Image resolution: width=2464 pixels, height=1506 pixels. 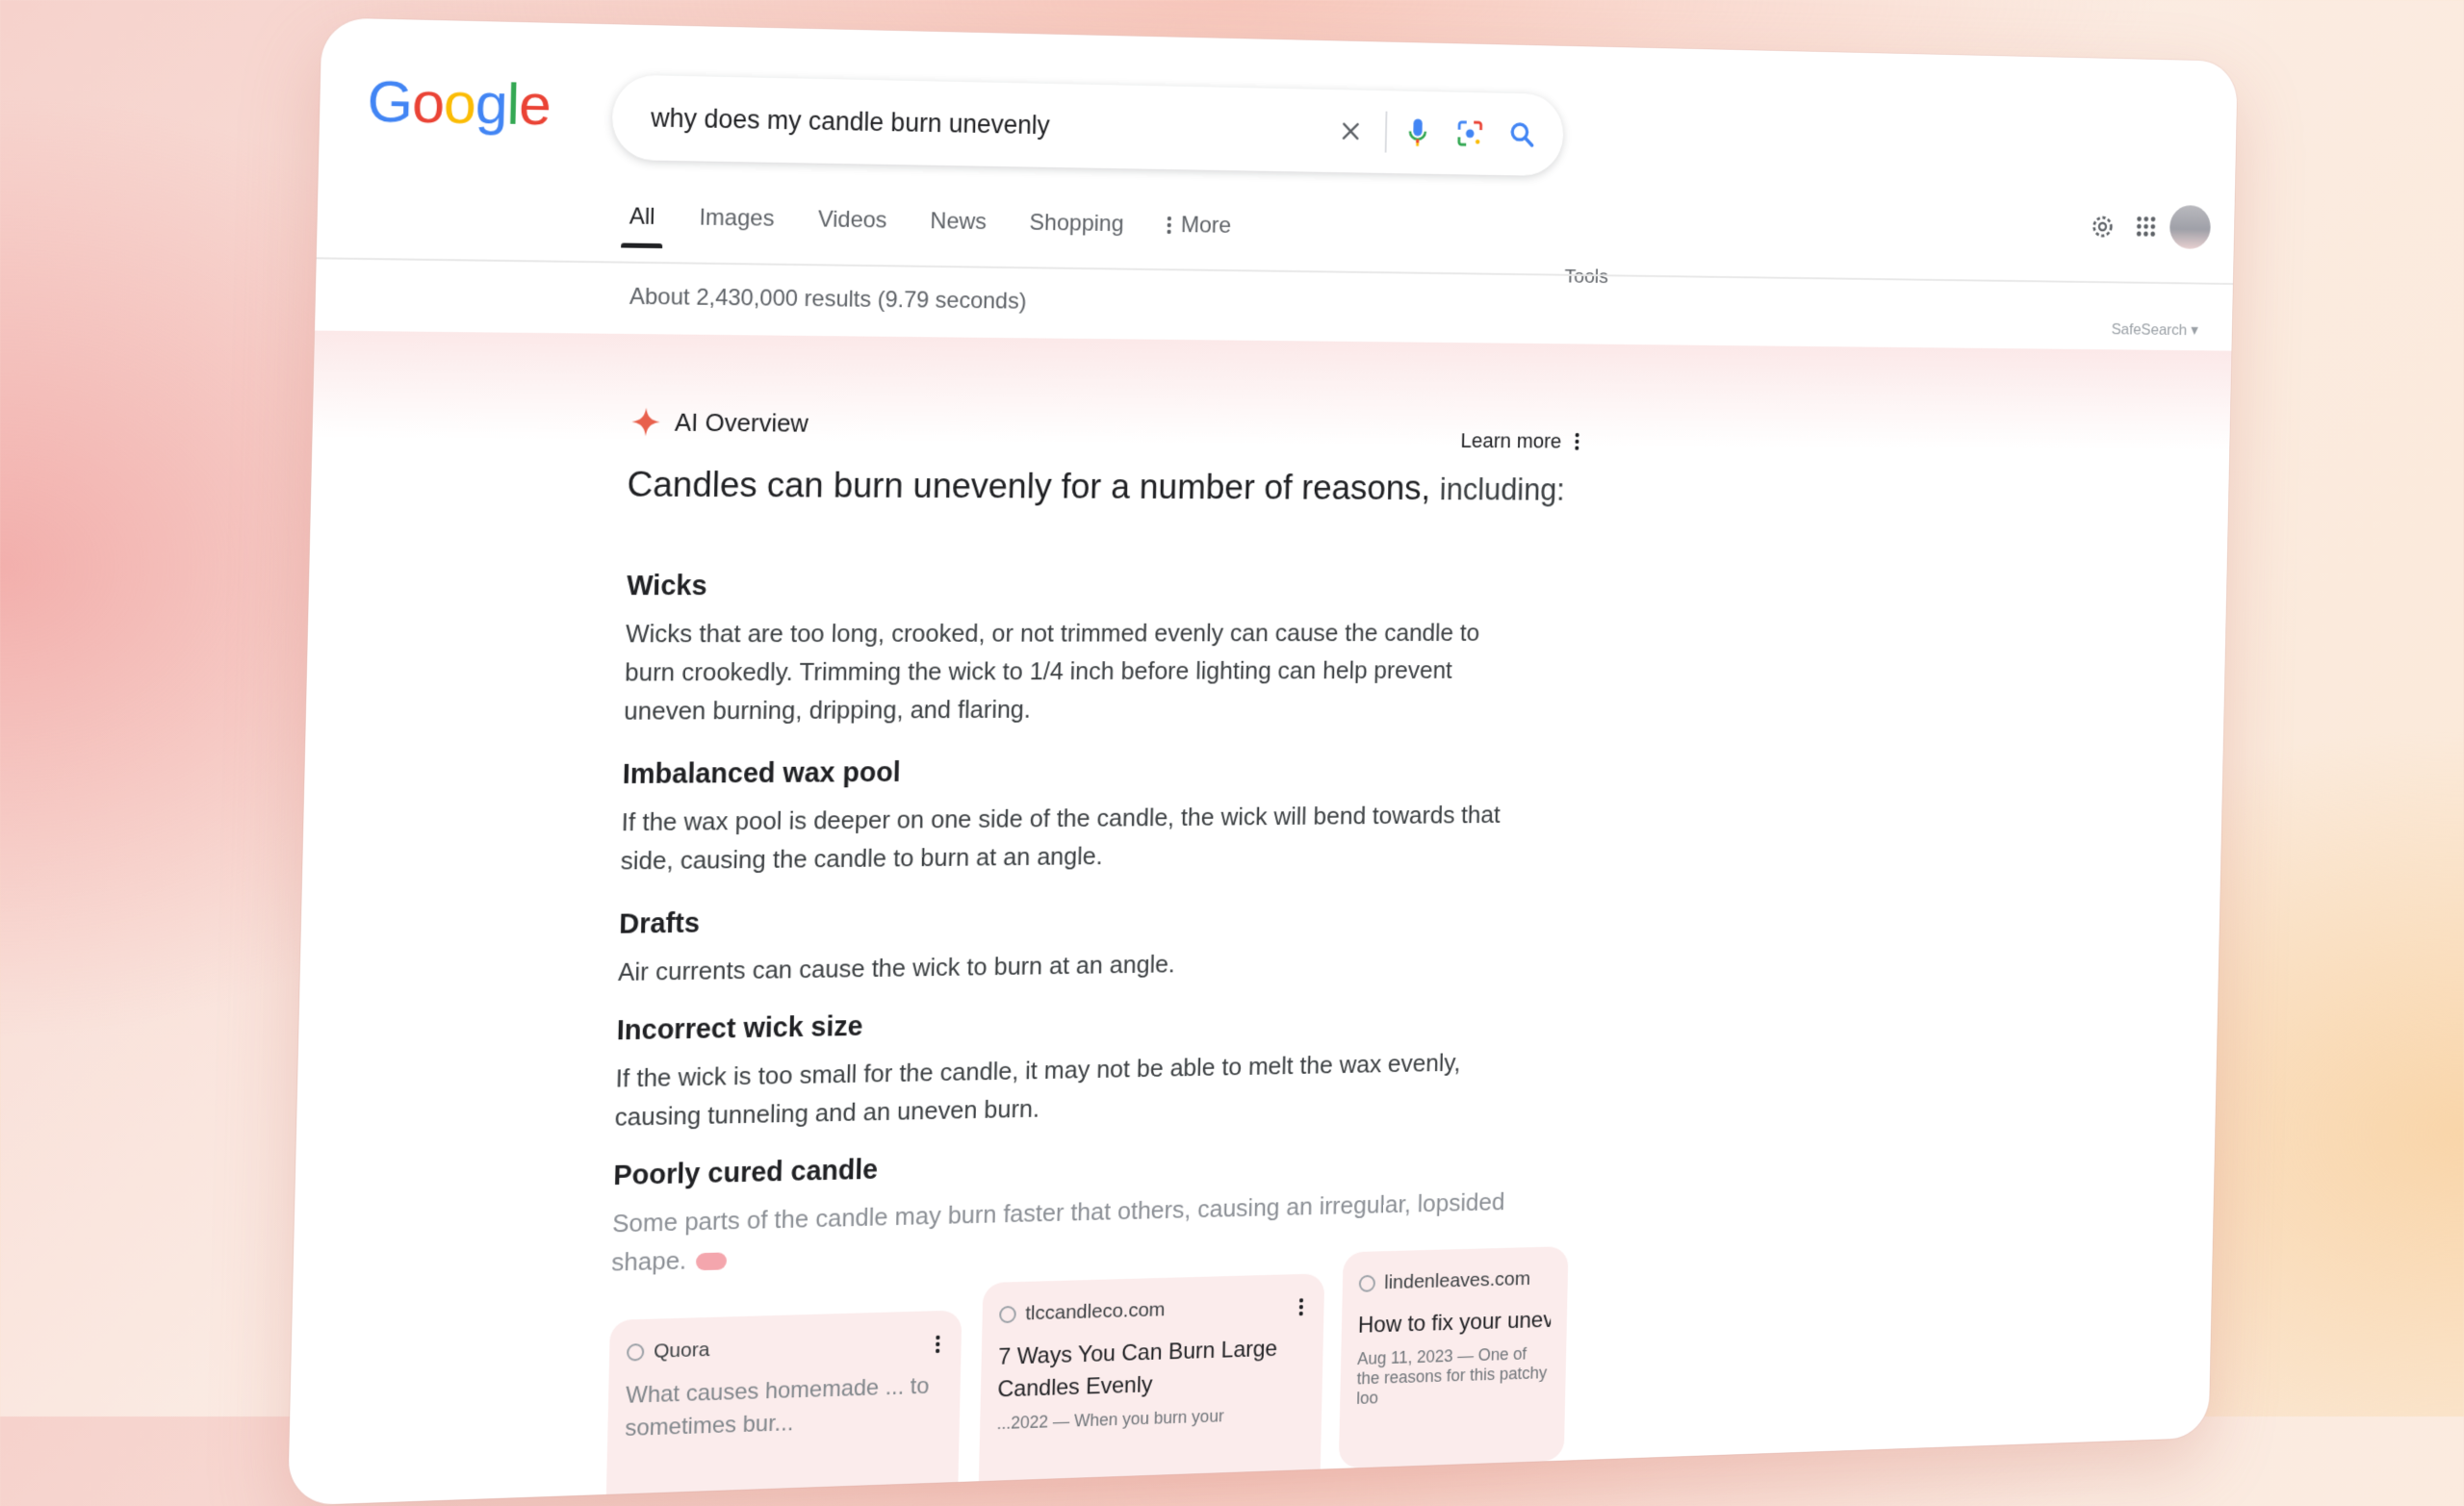 What do you see at coordinates (1457, 1280) in the screenshot?
I see `source-site: lindenleaves.com` at bounding box center [1457, 1280].